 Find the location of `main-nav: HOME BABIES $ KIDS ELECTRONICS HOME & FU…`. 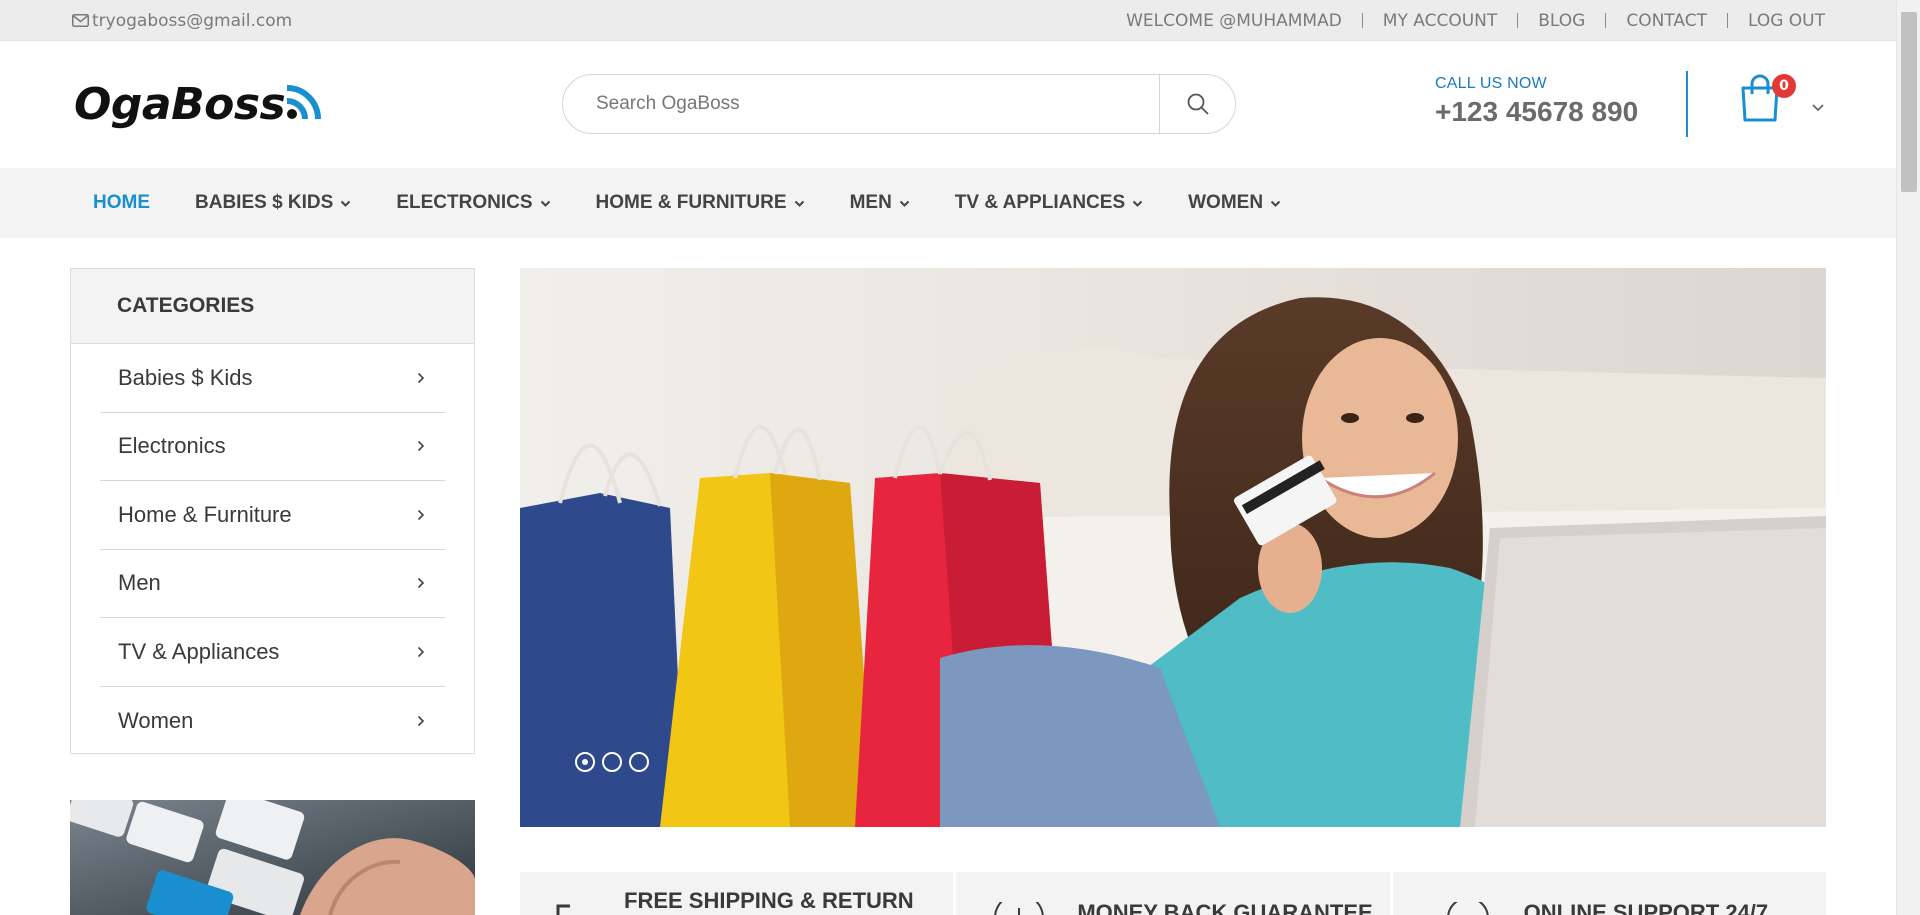

main-nav: HOME BABIES $ KIDS ELECTRONICS HOME & FU… is located at coordinates (948, 203).